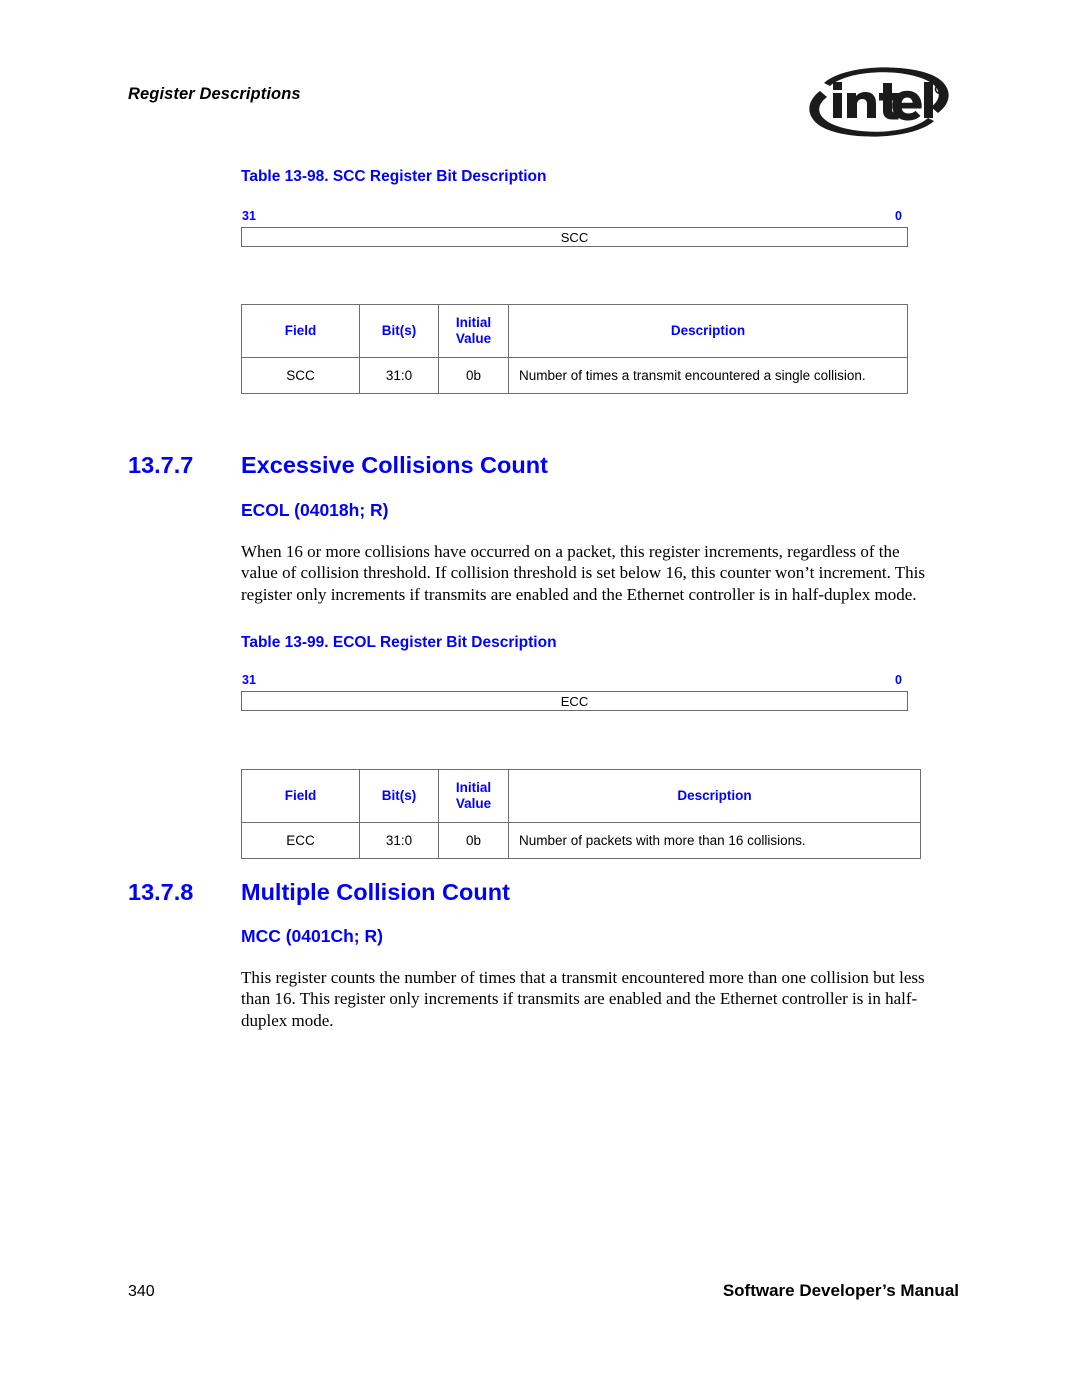 The image size is (1080, 1397). I want to click on register-bitfield-scc: 31 0 SCC, so click(574, 228).